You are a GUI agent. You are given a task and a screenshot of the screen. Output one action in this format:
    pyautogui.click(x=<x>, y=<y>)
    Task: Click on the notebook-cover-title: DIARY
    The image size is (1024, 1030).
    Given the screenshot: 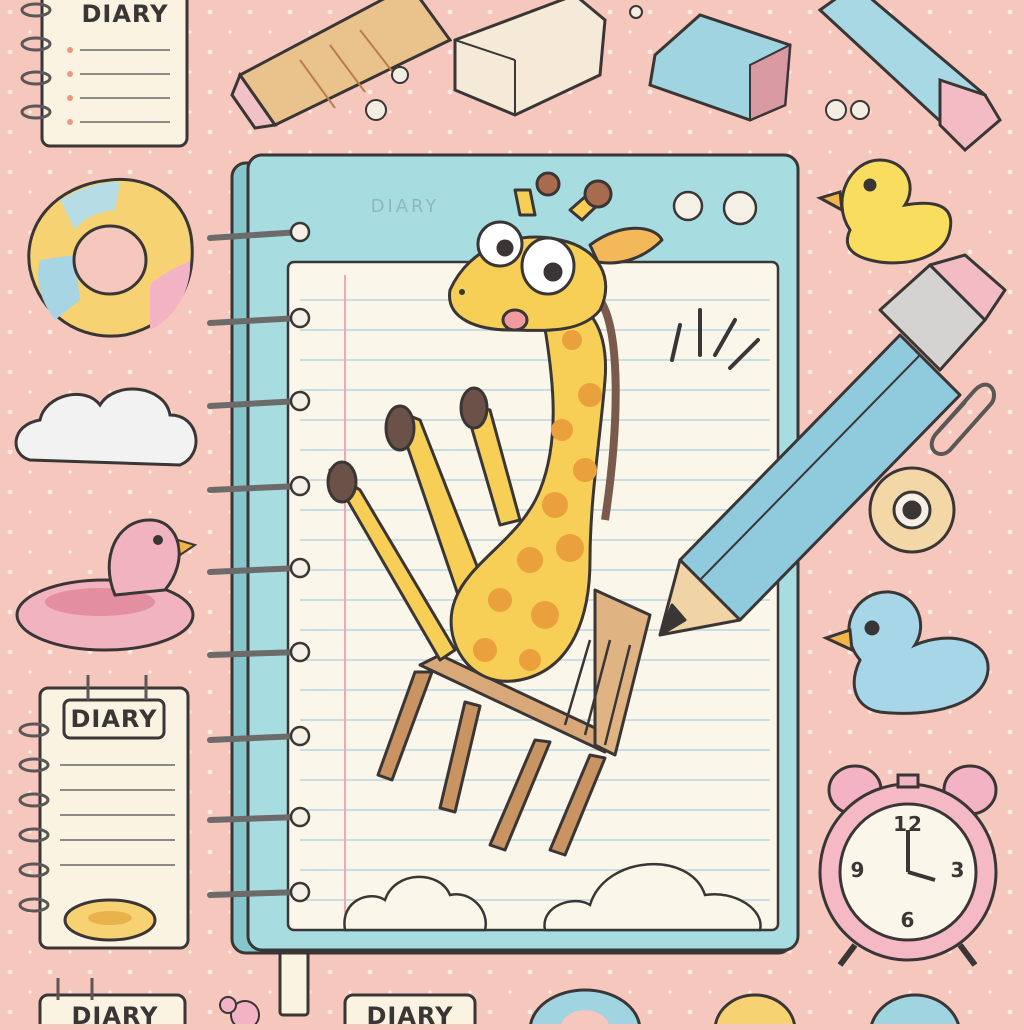 What is the action you would take?
    pyautogui.click(x=405, y=206)
    